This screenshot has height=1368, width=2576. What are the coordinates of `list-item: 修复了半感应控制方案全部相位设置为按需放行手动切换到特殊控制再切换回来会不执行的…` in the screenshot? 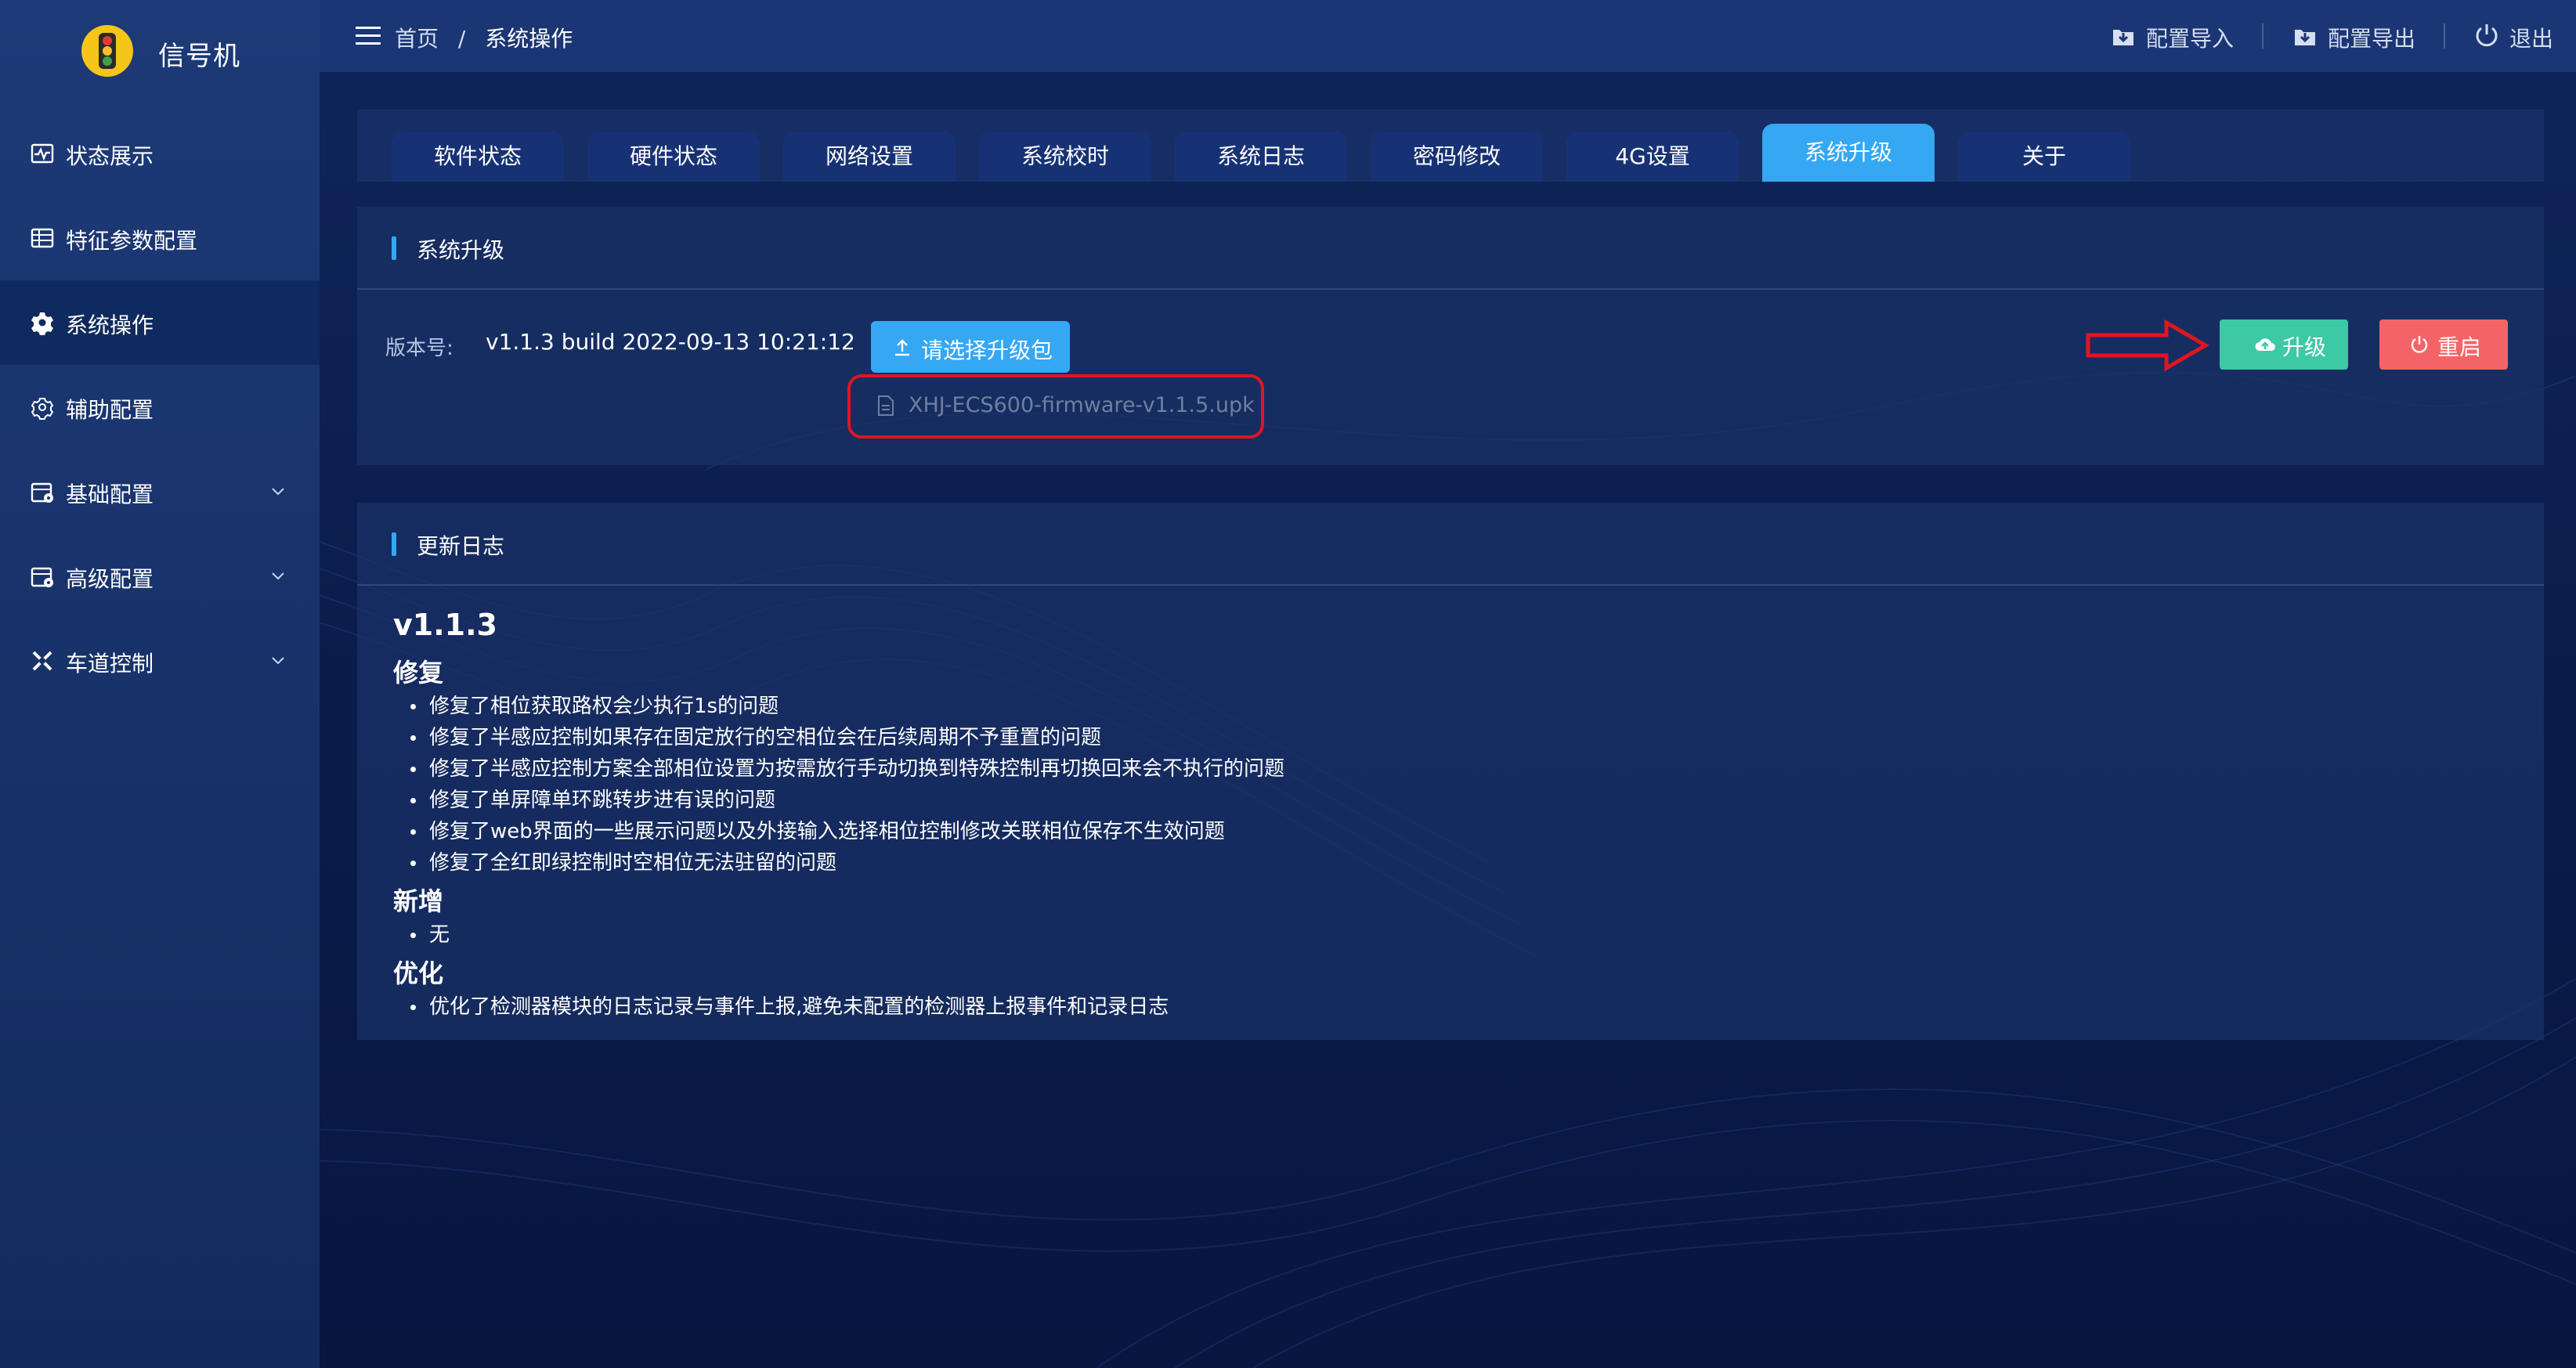 It's located at (1450, 769).